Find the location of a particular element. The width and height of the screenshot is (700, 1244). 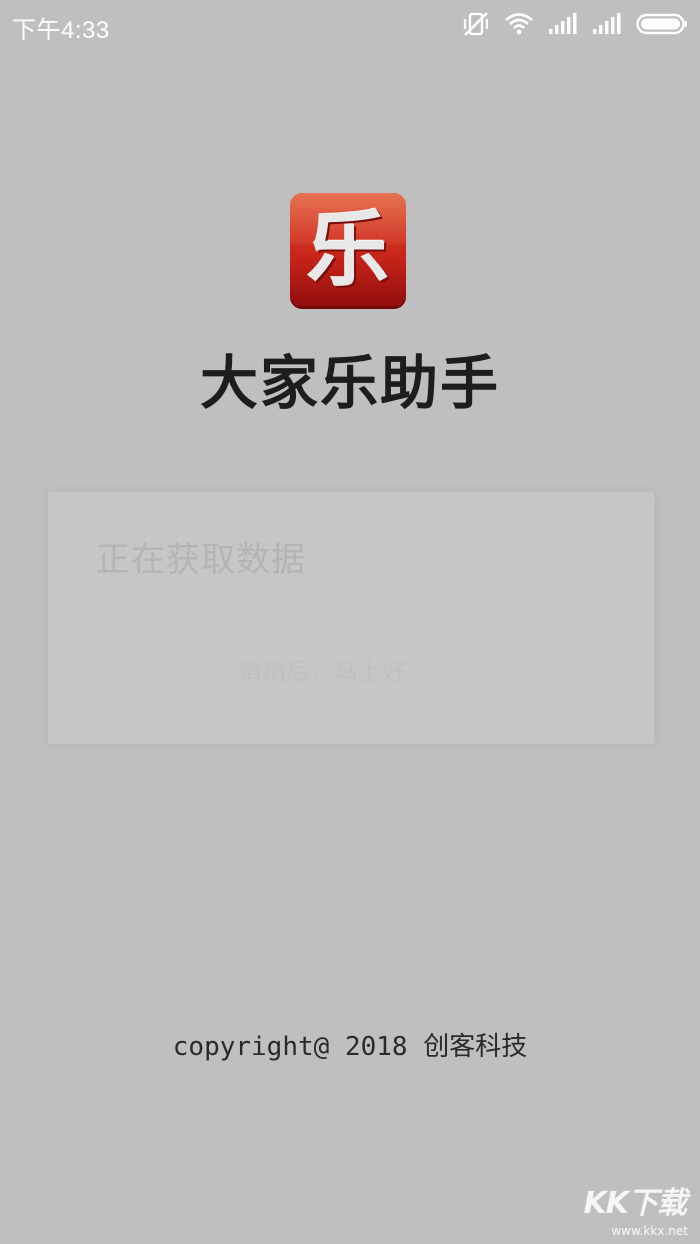

app-logo-glyph: 乐 is located at coordinates (347, 250).